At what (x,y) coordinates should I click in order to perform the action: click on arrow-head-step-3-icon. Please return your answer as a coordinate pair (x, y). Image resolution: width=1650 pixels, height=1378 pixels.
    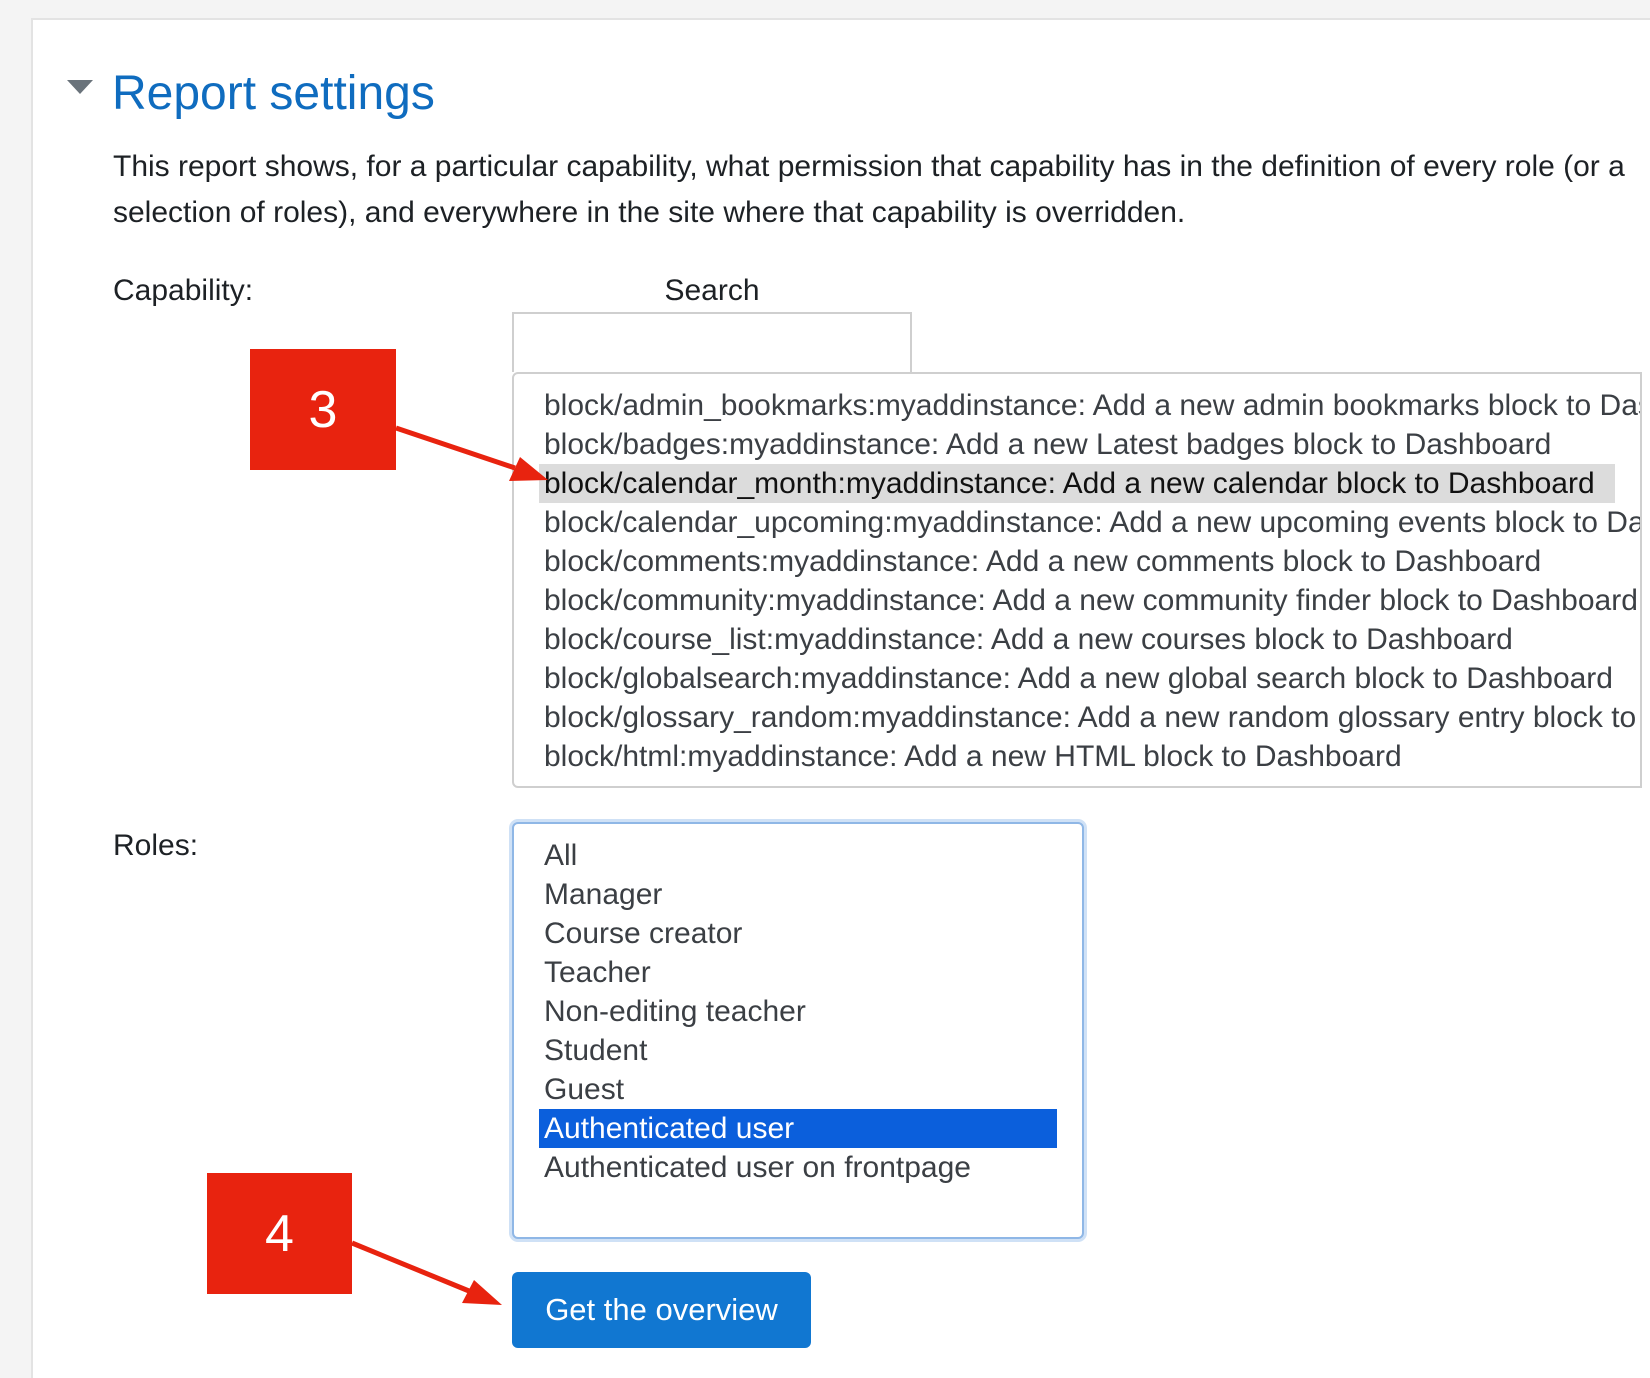
    Looking at the image, I should click on (528, 469).